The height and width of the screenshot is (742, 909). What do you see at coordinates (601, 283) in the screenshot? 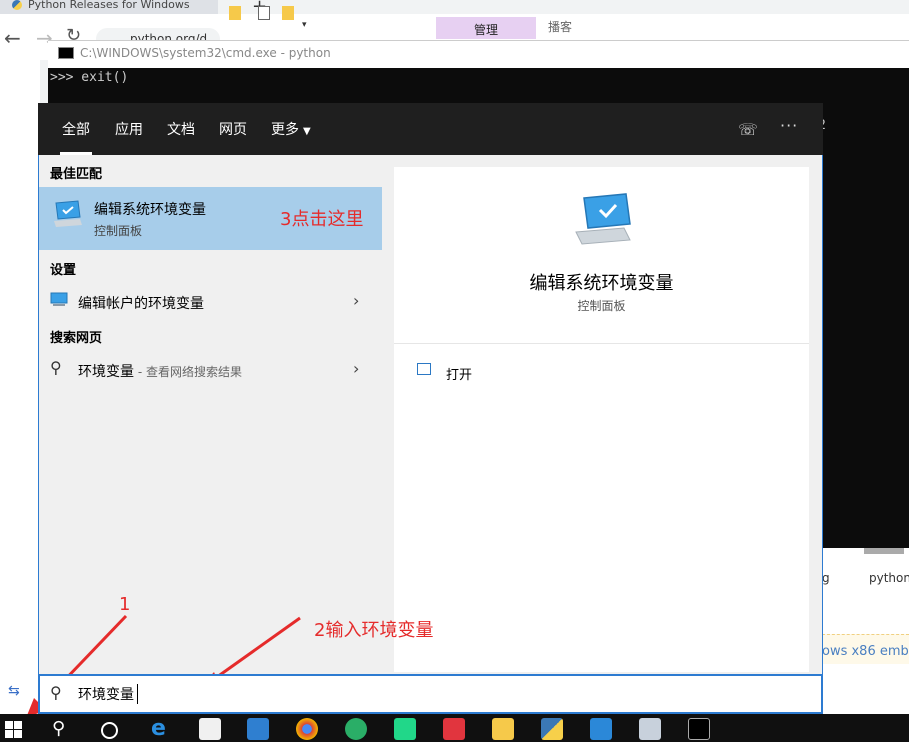
I see `preview-title: 编辑系统环境变量` at bounding box center [601, 283].